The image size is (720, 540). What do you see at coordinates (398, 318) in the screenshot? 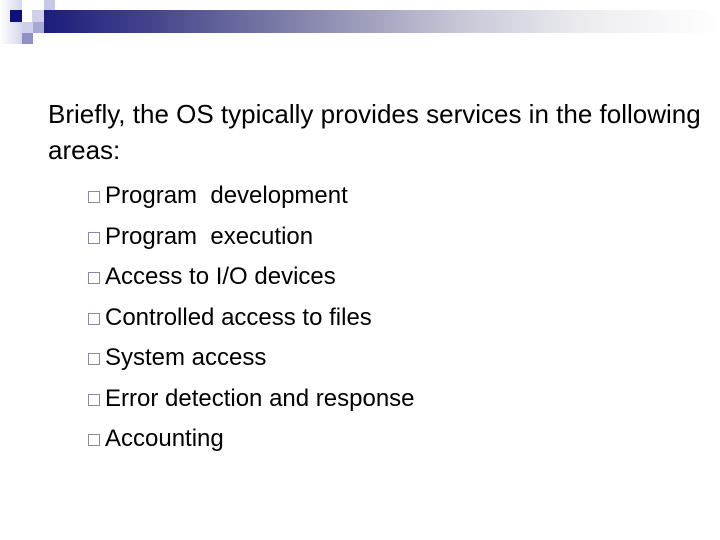
I see `list-item: Controlled access to files` at bounding box center [398, 318].